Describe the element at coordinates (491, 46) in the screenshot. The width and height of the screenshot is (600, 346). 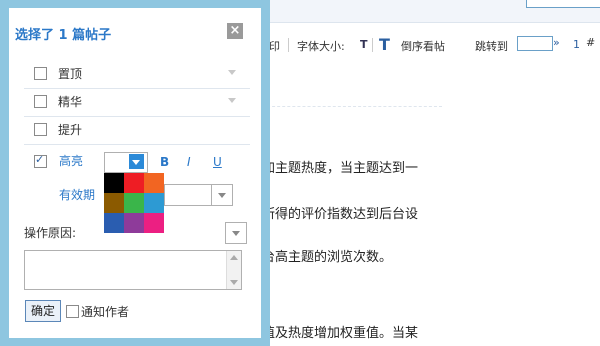
I see `jump-label: 跳转到` at that location.